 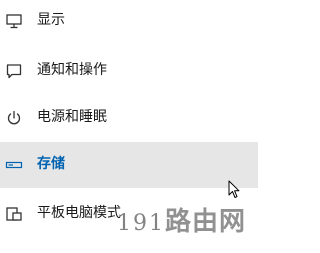 What do you see at coordinates (234, 189) in the screenshot?
I see `mouse-cursor-icon` at bounding box center [234, 189].